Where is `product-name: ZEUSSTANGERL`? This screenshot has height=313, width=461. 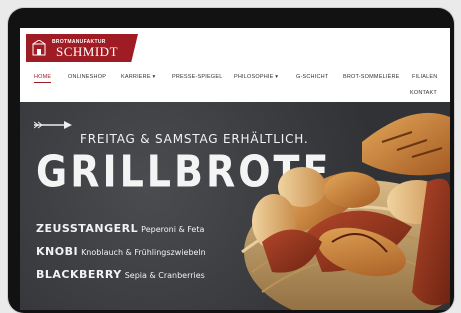
product-name: ZEUSSTANGERL is located at coordinates (87, 228).